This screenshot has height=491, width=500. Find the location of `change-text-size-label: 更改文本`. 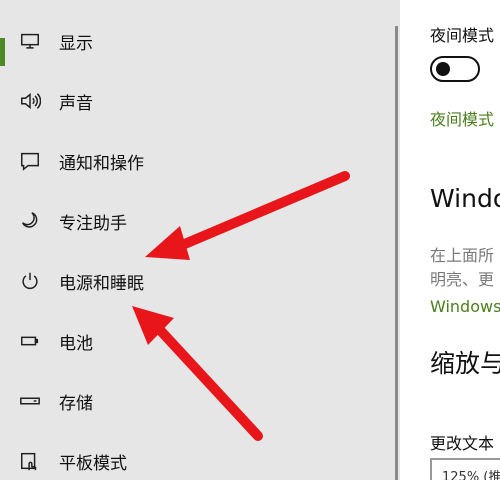

change-text-size-label: 更改文本 is located at coordinates (462, 443).